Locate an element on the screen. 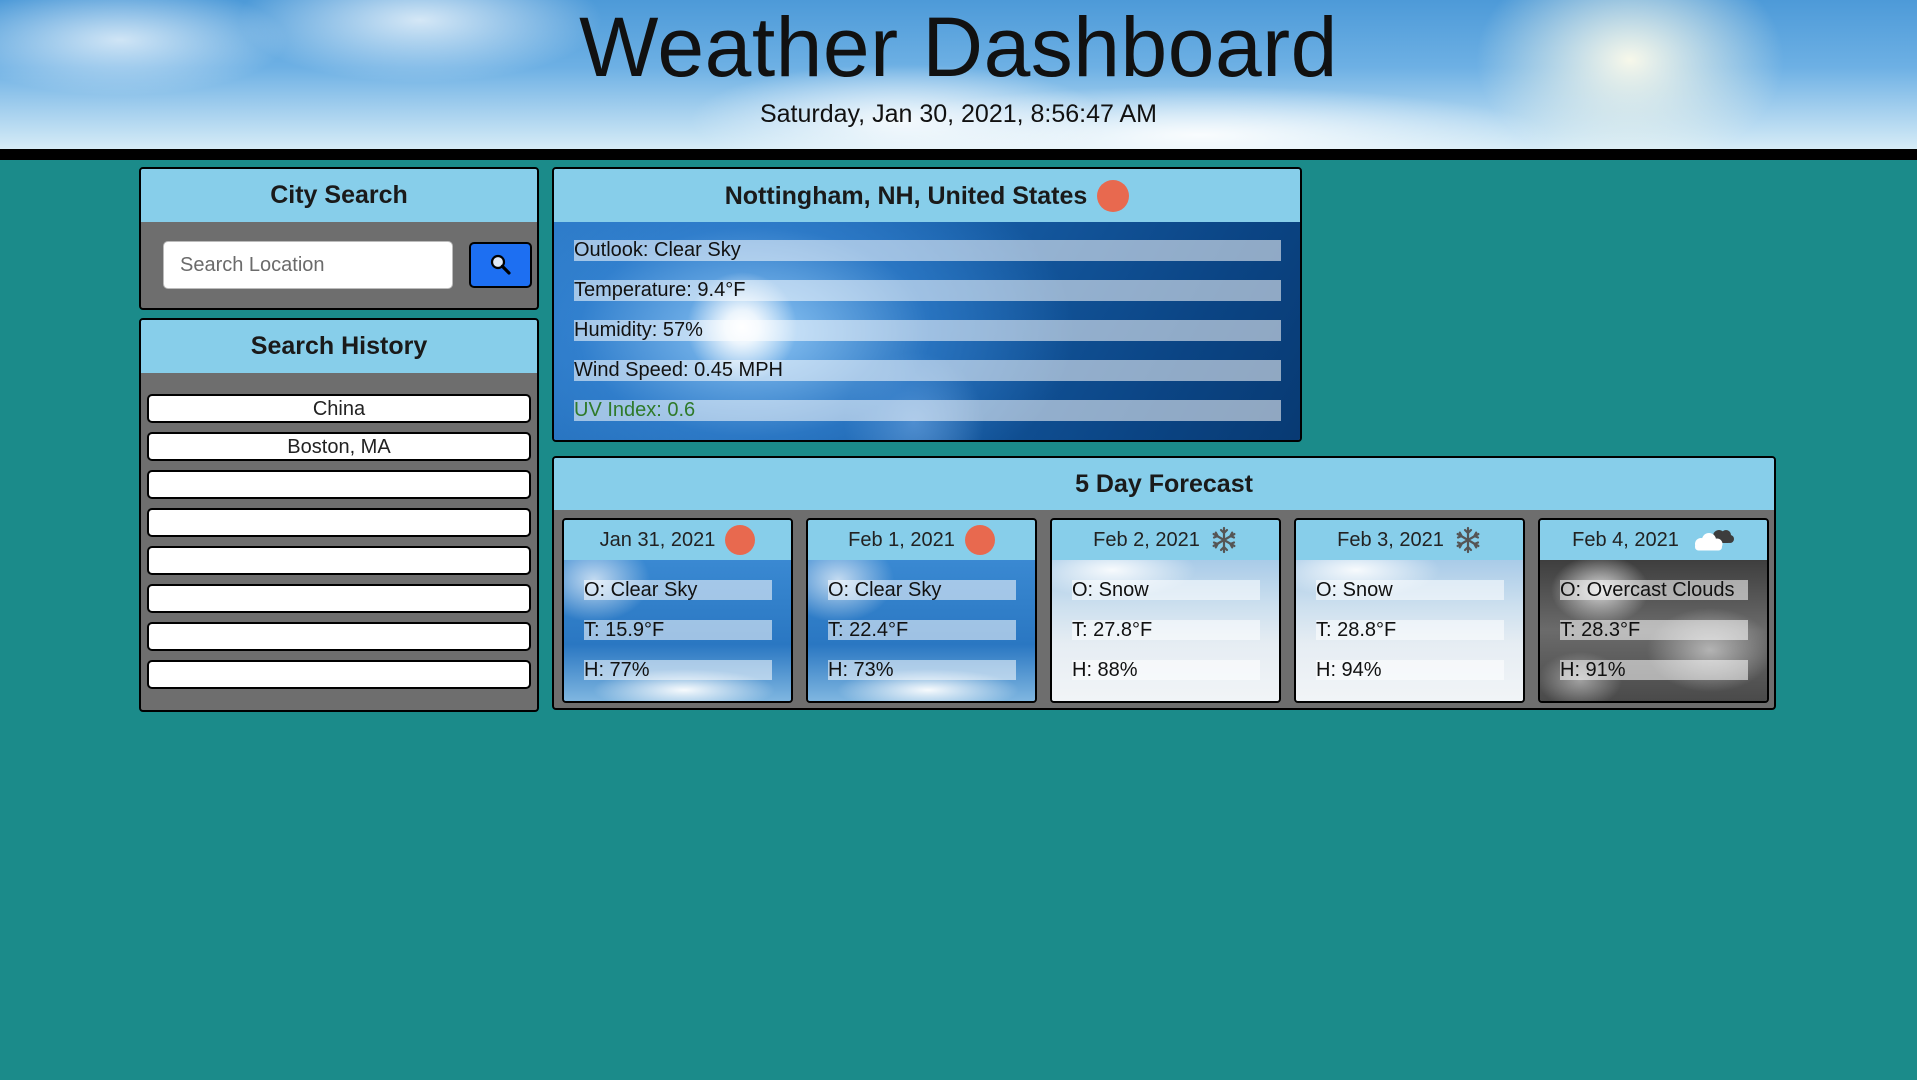 The width and height of the screenshot is (1917, 1080). forecast-temperature: T: 28.3°F is located at coordinates (1654, 630).